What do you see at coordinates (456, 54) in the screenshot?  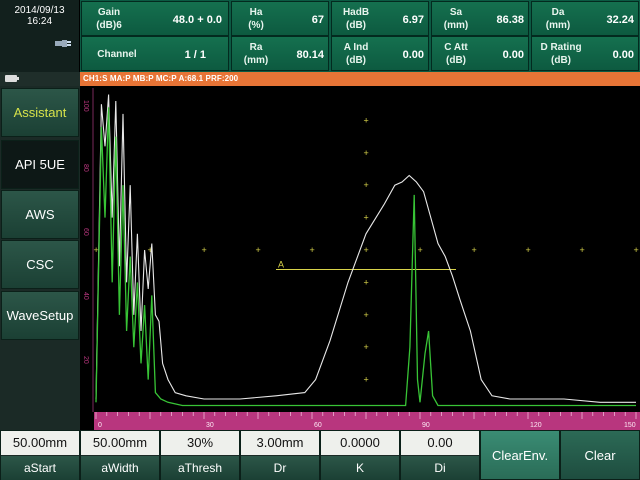 I see `catt-label: C Att (dB)` at bounding box center [456, 54].